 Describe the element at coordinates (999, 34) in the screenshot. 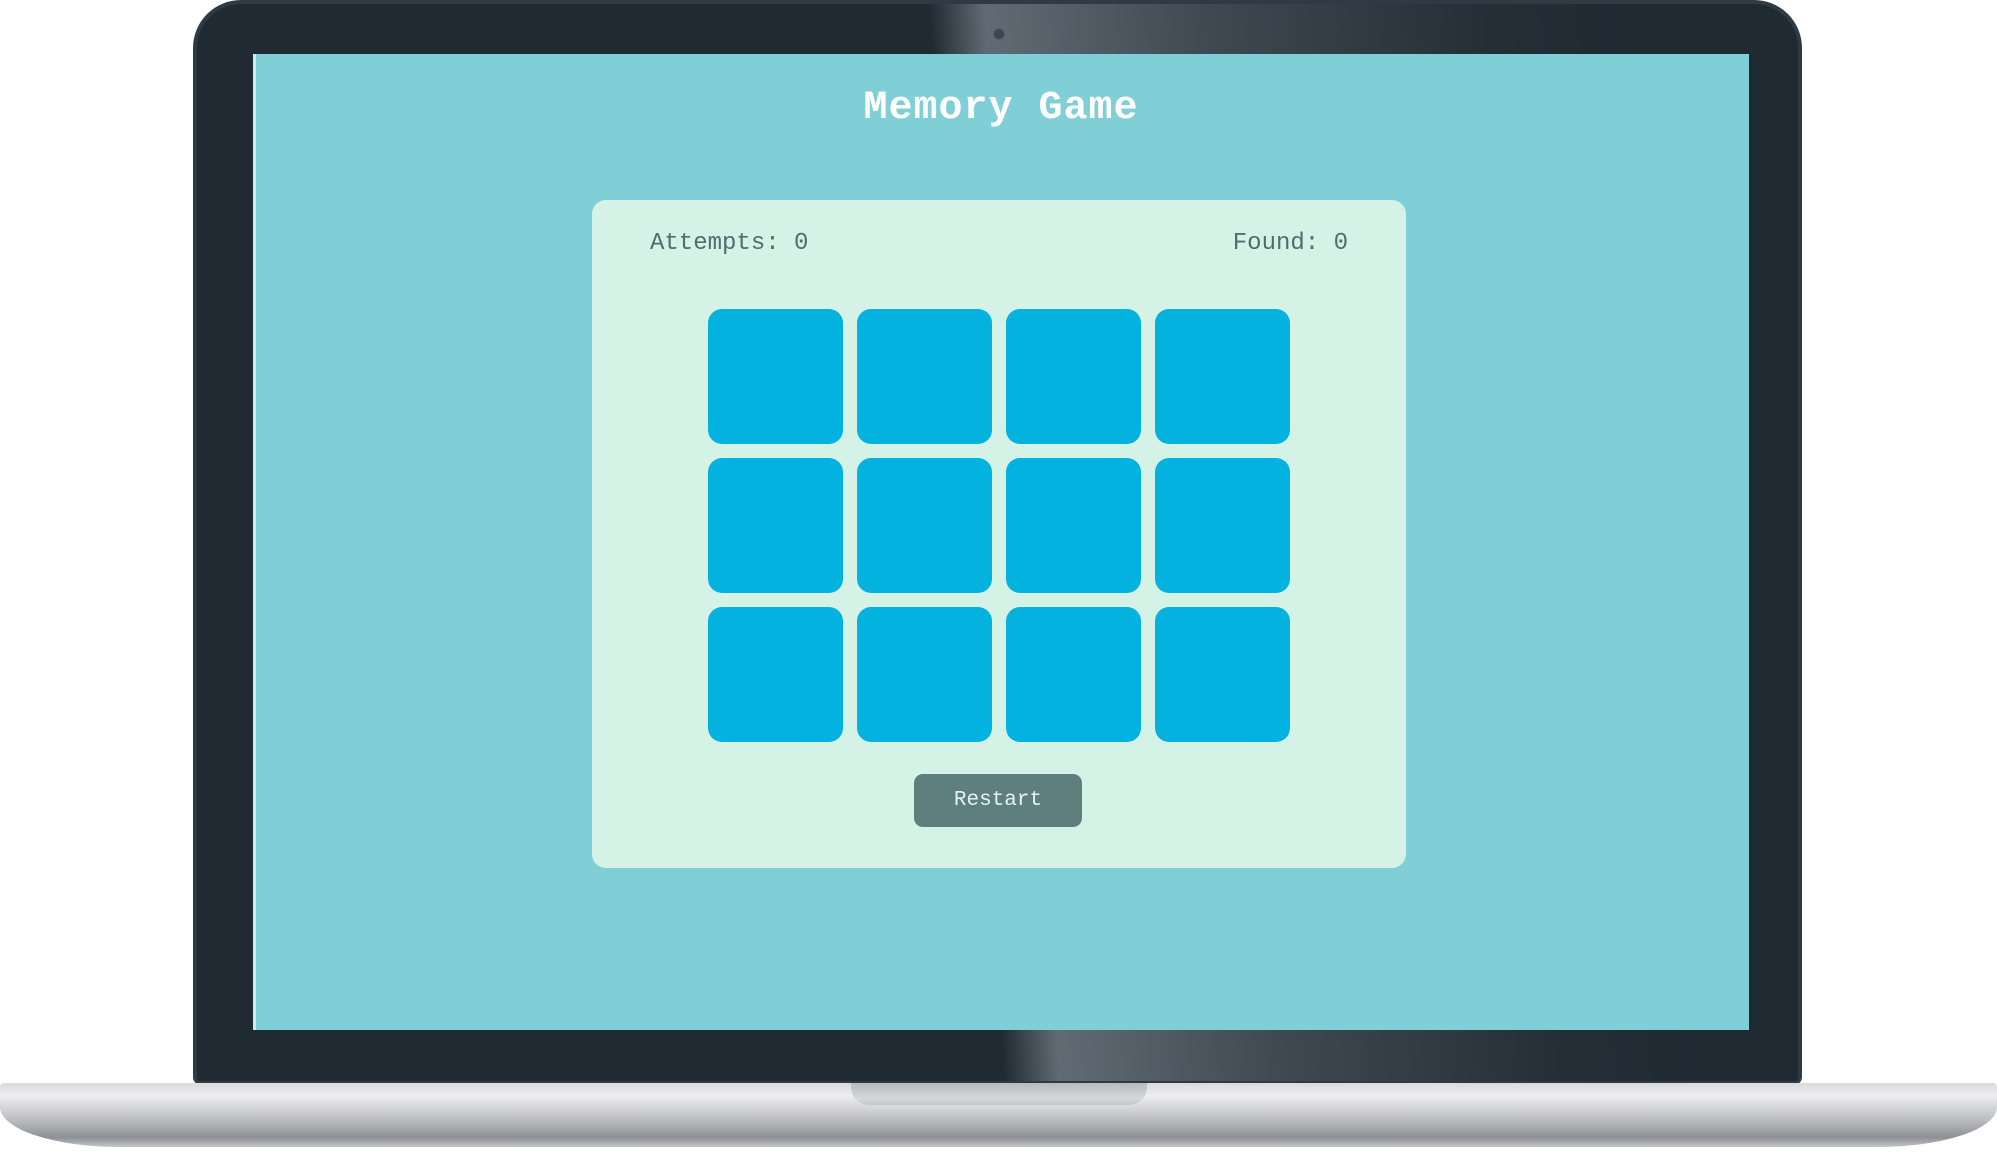

I see `camera-icon` at that location.